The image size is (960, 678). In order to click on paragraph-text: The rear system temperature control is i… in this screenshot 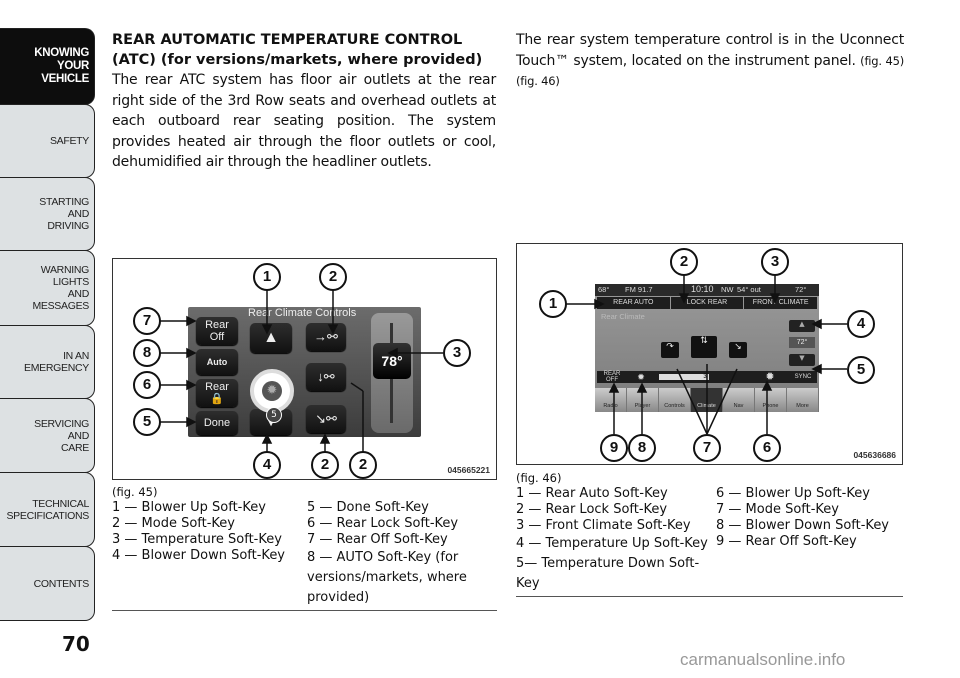, I will do `click(710, 50)`.